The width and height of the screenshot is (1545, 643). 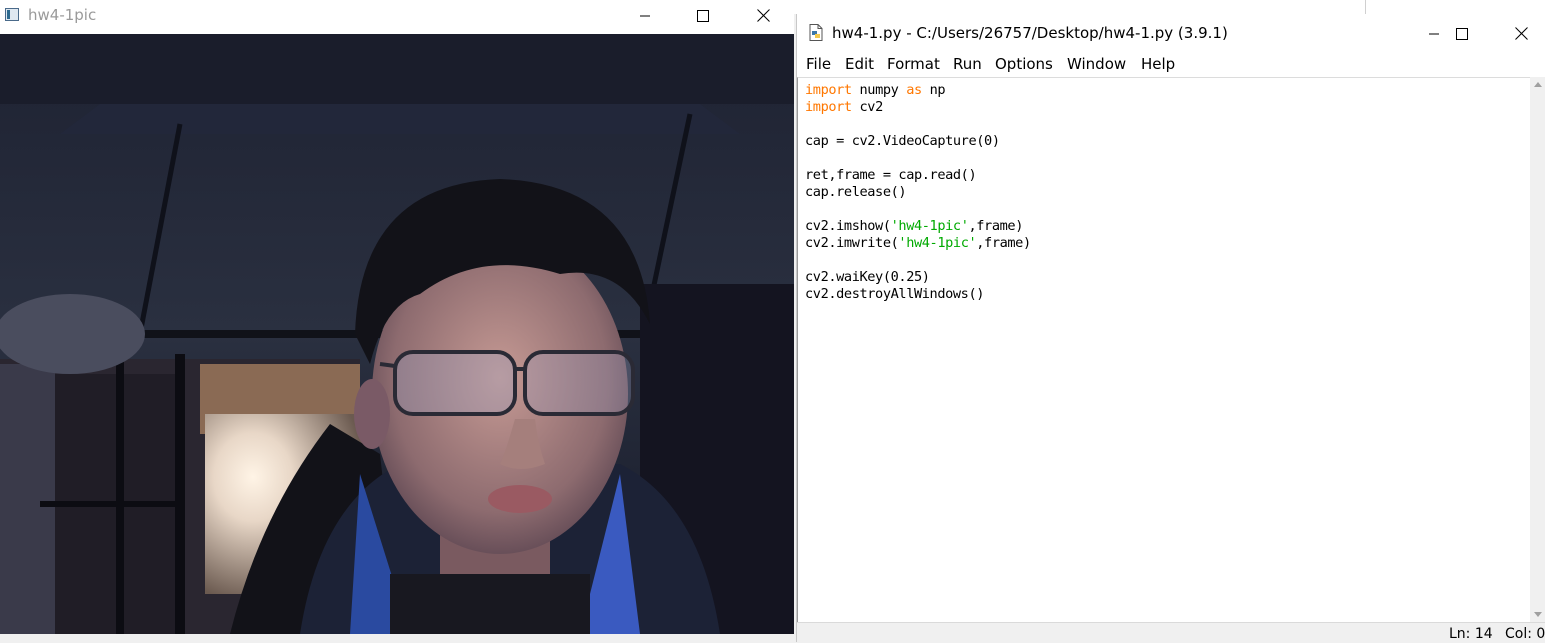 I want to click on menu-file: File, so click(x=818, y=62).